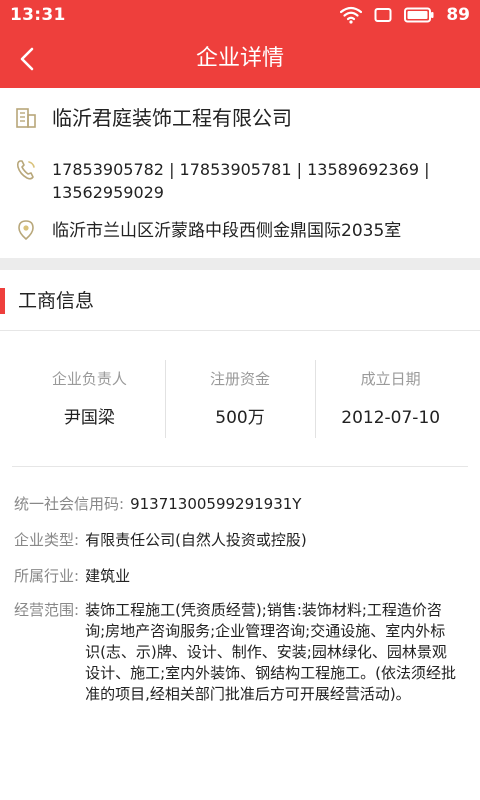 This screenshot has height=800, width=480. What do you see at coordinates (351, 15) in the screenshot?
I see `wifi-icon` at bounding box center [351, 15].